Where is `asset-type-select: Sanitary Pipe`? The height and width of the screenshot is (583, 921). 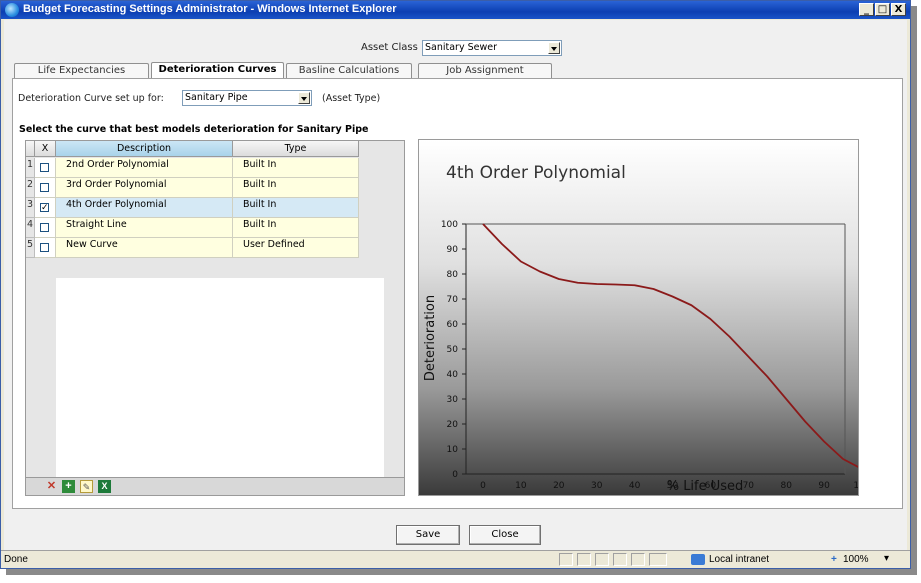
asset-type-select: Sanitary Pipe is located at coordinates (247, 98).